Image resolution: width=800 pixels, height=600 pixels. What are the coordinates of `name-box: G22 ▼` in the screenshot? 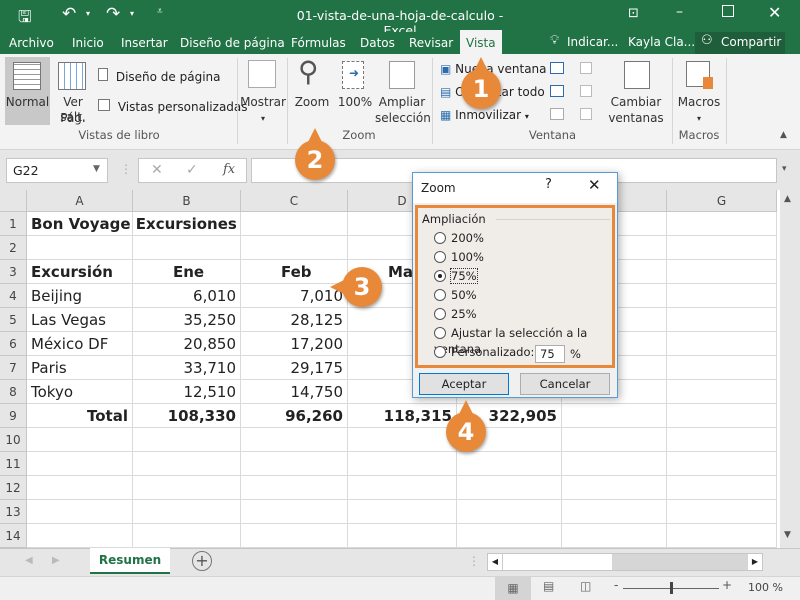 It's located at (57, 170).